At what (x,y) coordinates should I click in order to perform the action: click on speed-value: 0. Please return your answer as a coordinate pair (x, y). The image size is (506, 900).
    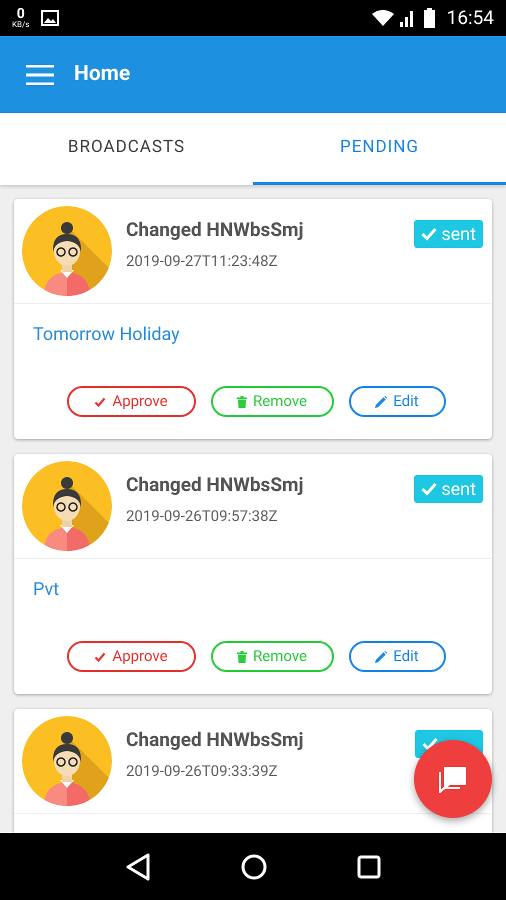
    Looking at the image, I should click on (20, 14).